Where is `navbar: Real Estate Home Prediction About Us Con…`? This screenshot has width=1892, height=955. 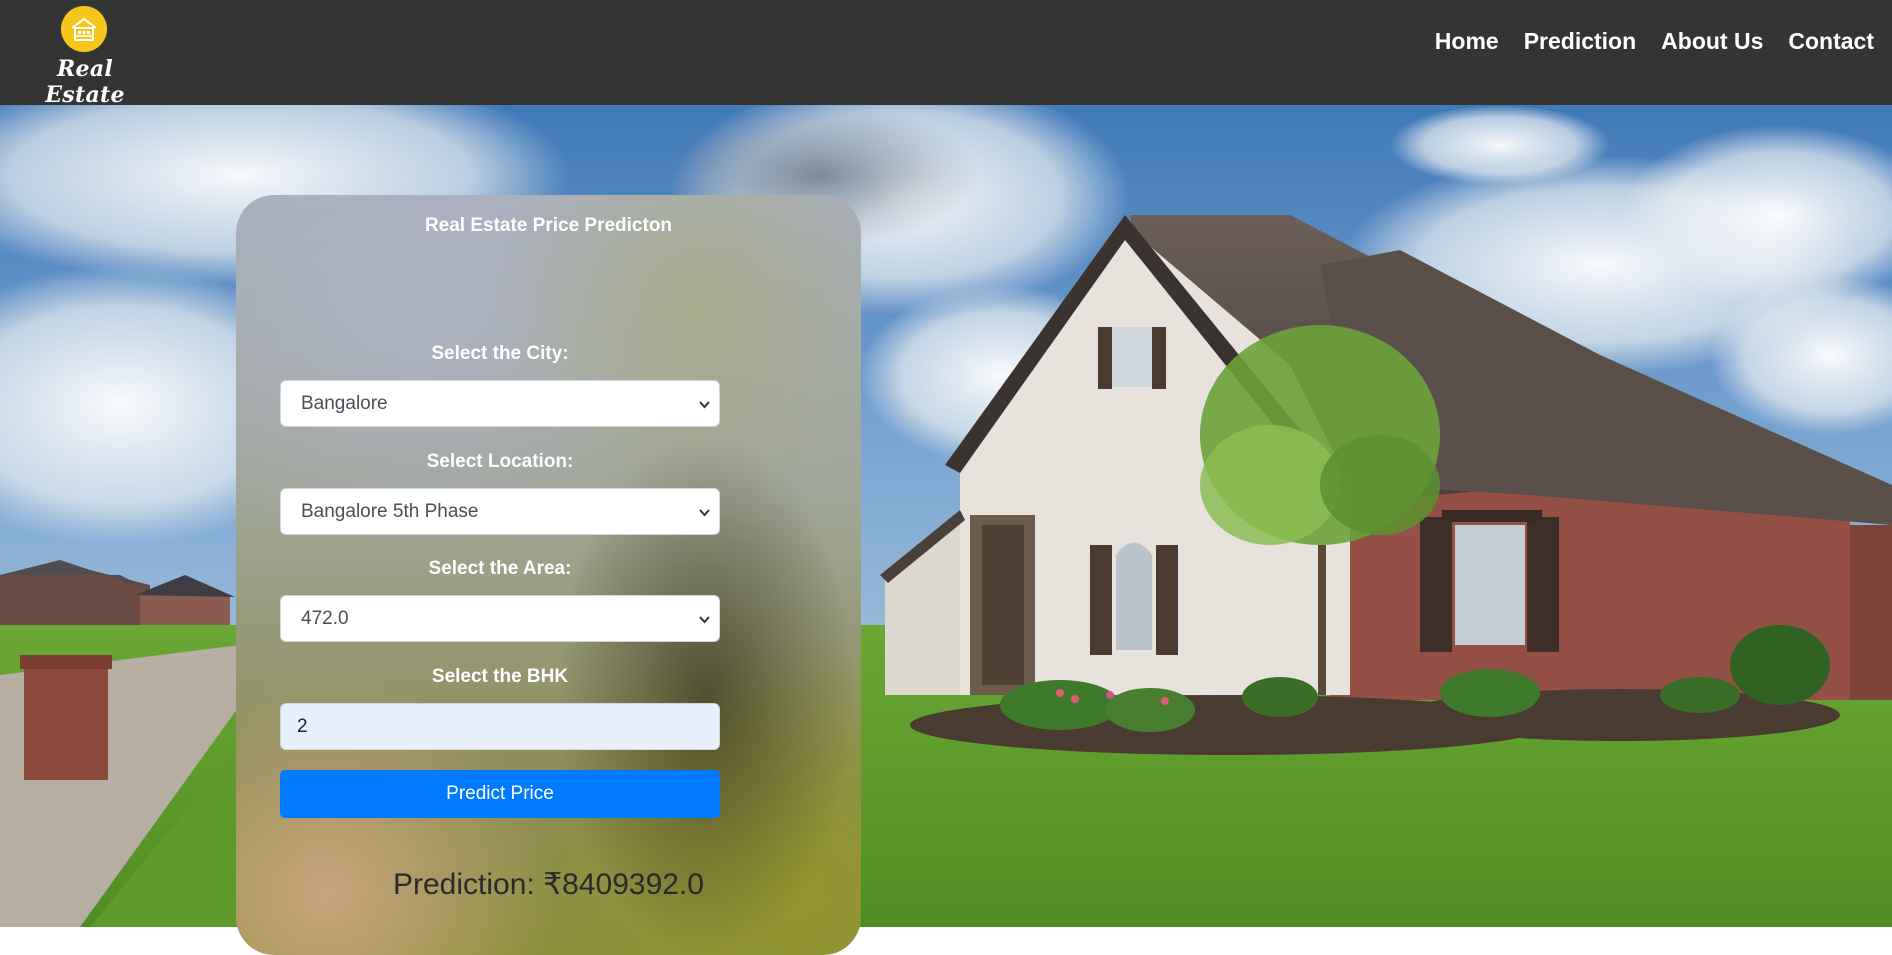
navbar: Real Estate Home Prediction About Us Con… is located at coordinates (946, 54).